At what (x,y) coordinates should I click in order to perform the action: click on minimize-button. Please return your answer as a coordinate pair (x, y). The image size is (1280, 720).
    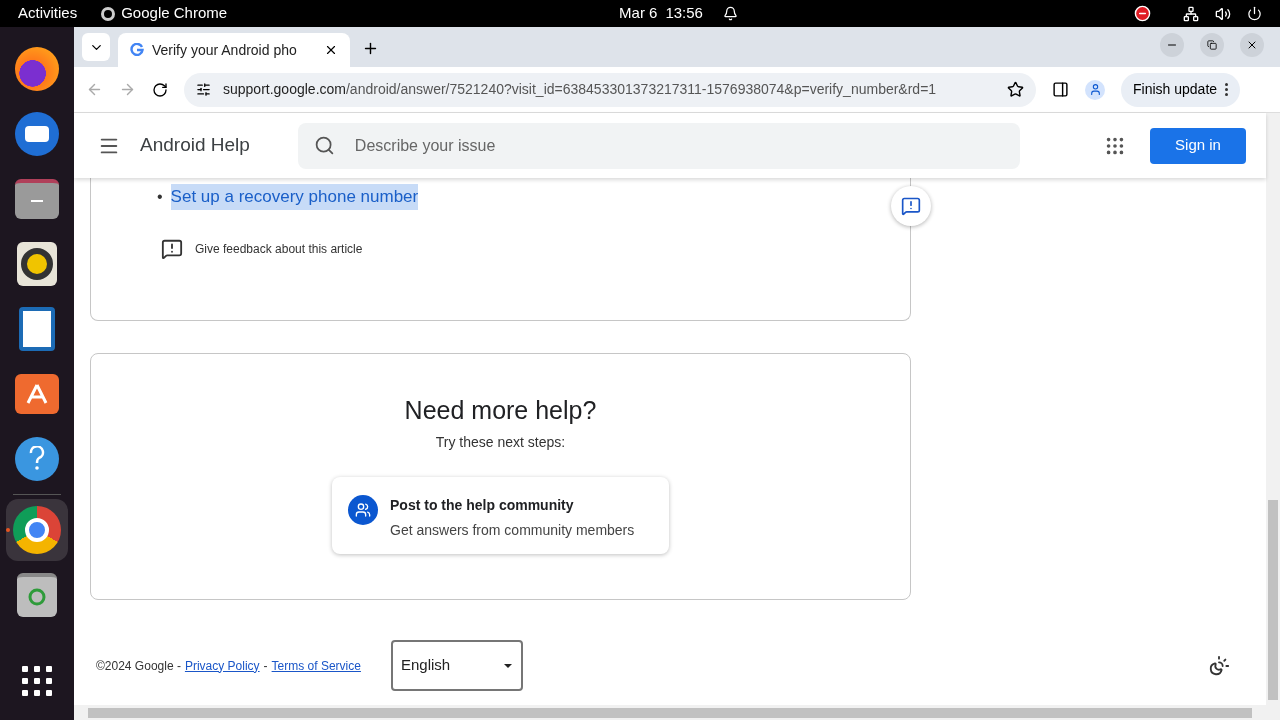
    Looking at the image, I should click on (1172, 45).